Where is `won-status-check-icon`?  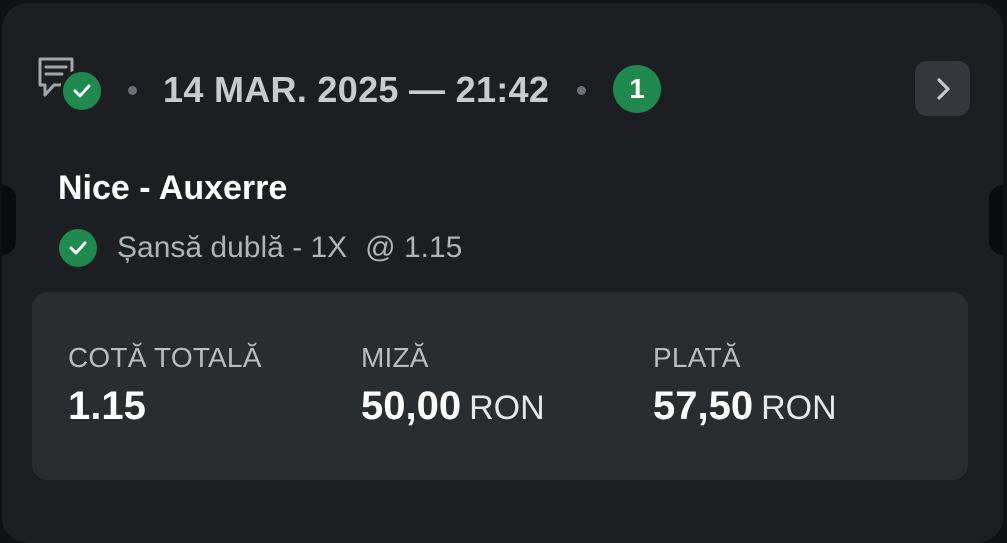 won-status-check-icon is located at coordinates (82, 91).